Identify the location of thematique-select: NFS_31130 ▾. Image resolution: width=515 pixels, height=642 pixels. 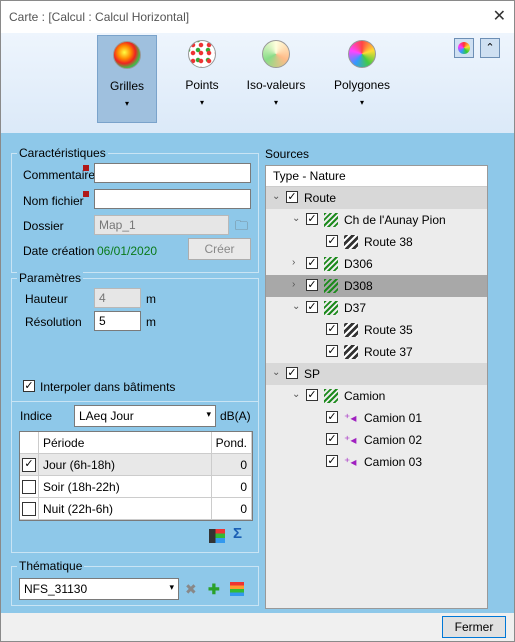
(99, 589).